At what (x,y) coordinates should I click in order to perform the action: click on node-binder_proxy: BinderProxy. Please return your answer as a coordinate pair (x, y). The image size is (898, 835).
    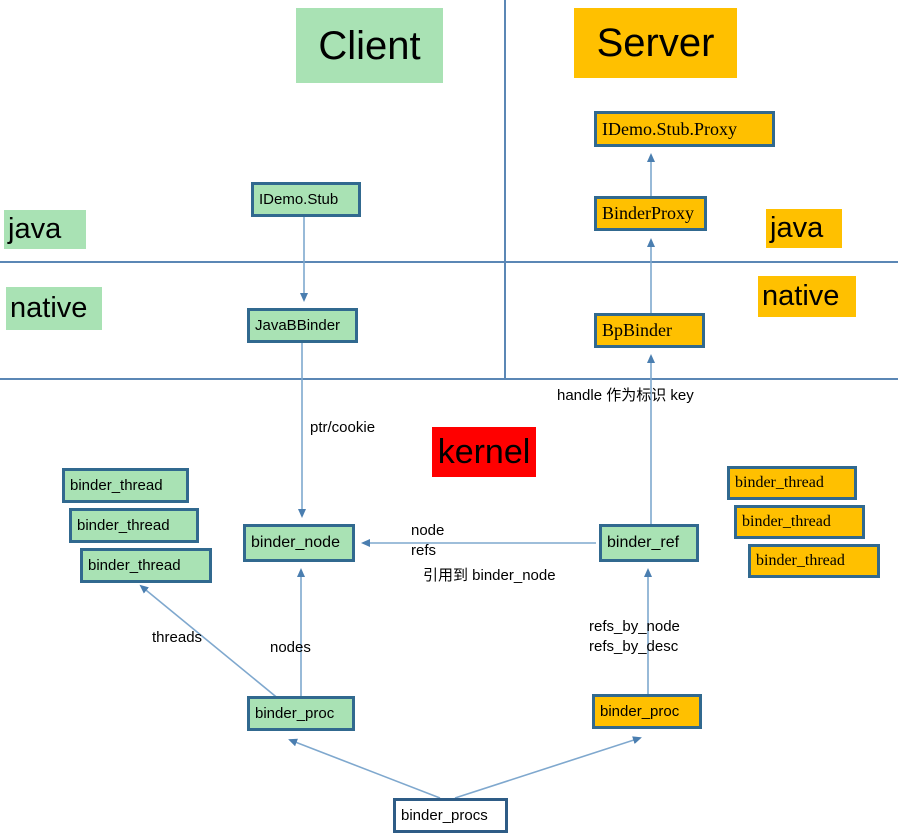
    Looking at the image, I should click on (650, 213).